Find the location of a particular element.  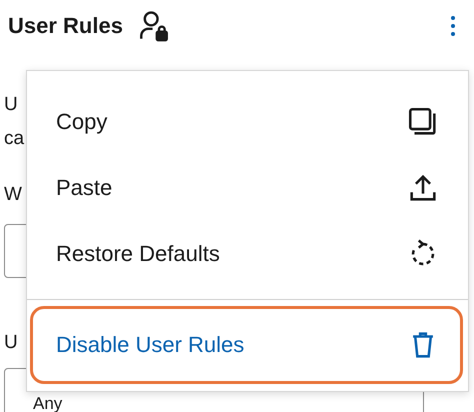

more-icon is located at coordinates (453, 26).